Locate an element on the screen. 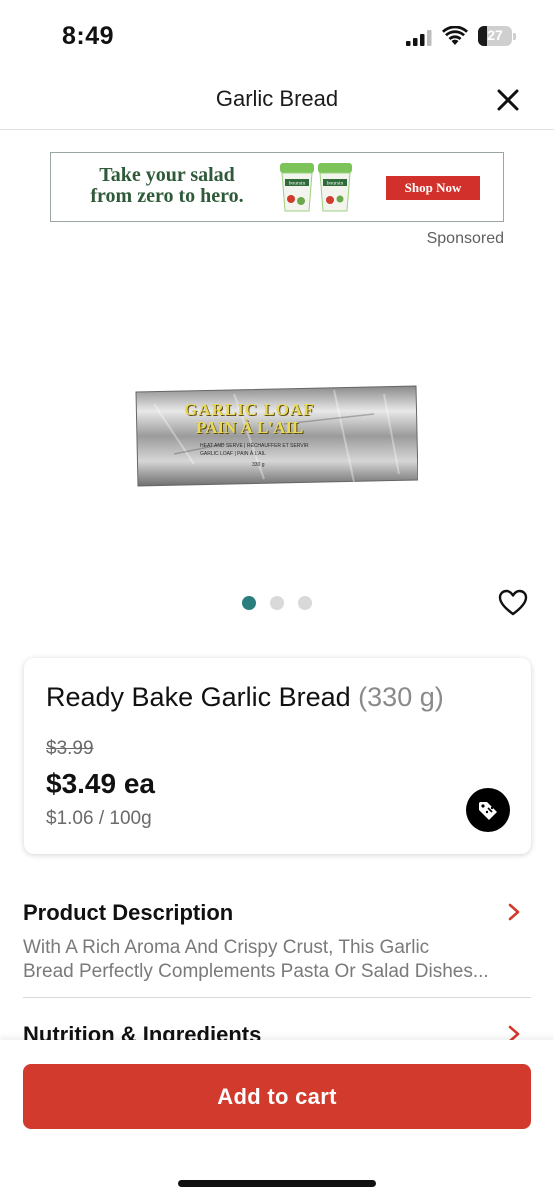 The image size is (554, 1200). price-tag-glyph is located at coordinates (488, 811).